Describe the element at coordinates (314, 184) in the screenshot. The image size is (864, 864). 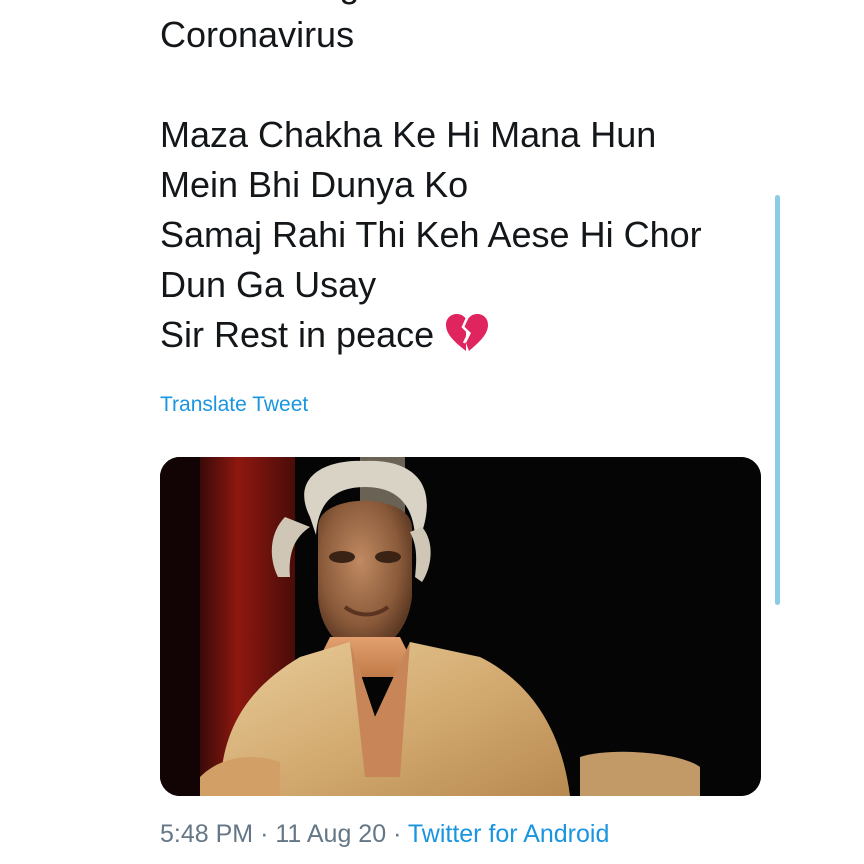
I see `tweet-line: Mein Bhi Dunya Ko` at that location.